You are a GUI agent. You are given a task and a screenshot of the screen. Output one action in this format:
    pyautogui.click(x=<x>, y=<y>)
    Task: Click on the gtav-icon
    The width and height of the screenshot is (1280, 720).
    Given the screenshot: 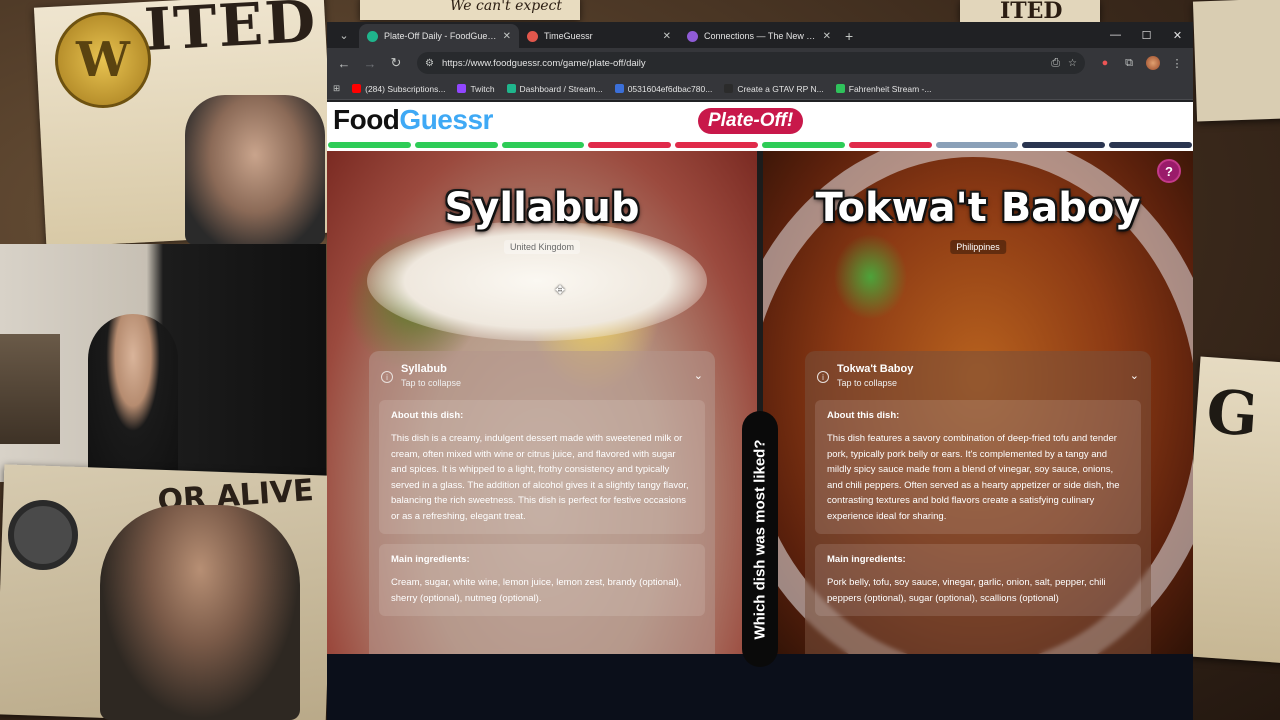 What is the action you would take?
    pyautogui.click(x=729, y=88)
    